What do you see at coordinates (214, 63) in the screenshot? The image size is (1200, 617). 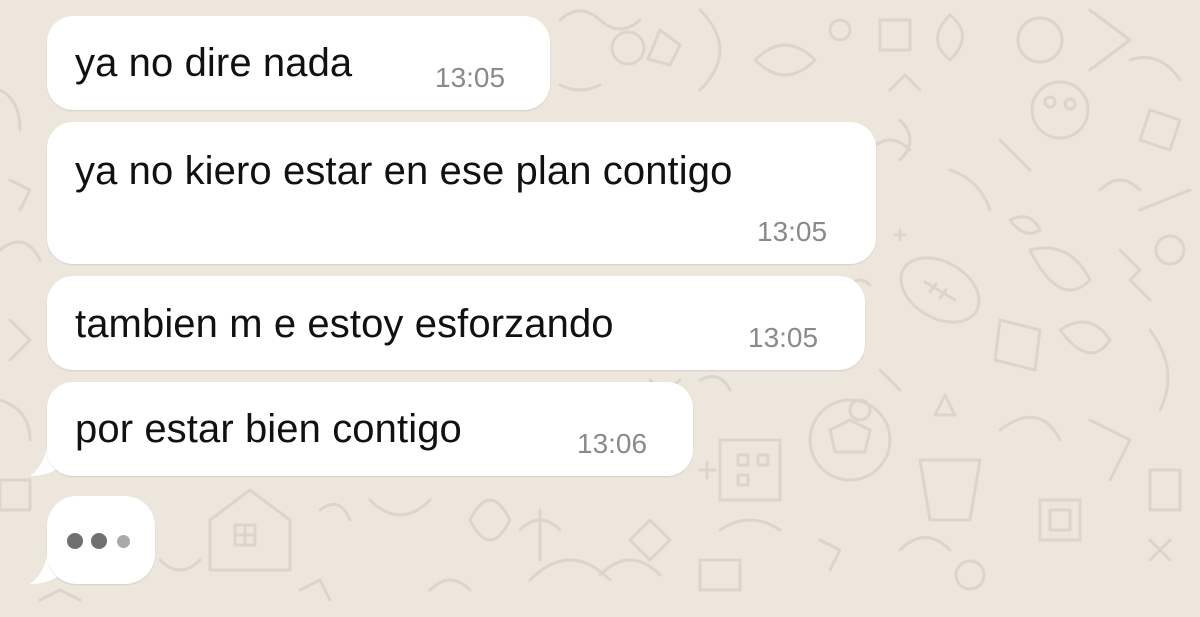 I see `message-text: ya no dire nada` at bounding box center [214, 63].